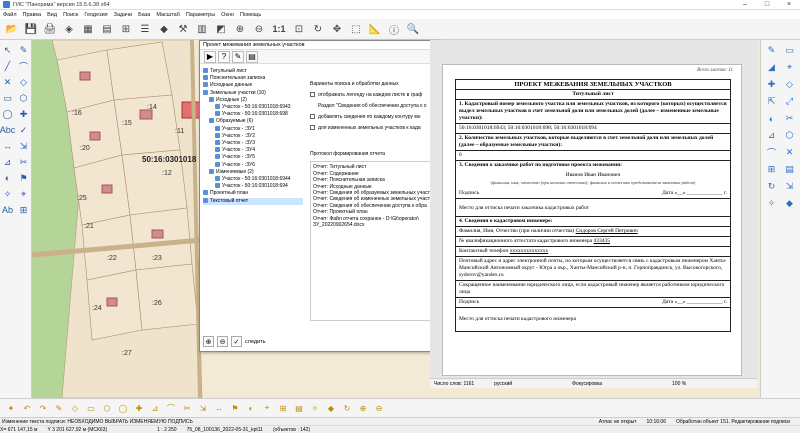 The image size is (800, 433). What do you see at coordinates (24, 210) in the screenshot?
I see `tool-icon: ⊞` at bounding box center [24, 210].